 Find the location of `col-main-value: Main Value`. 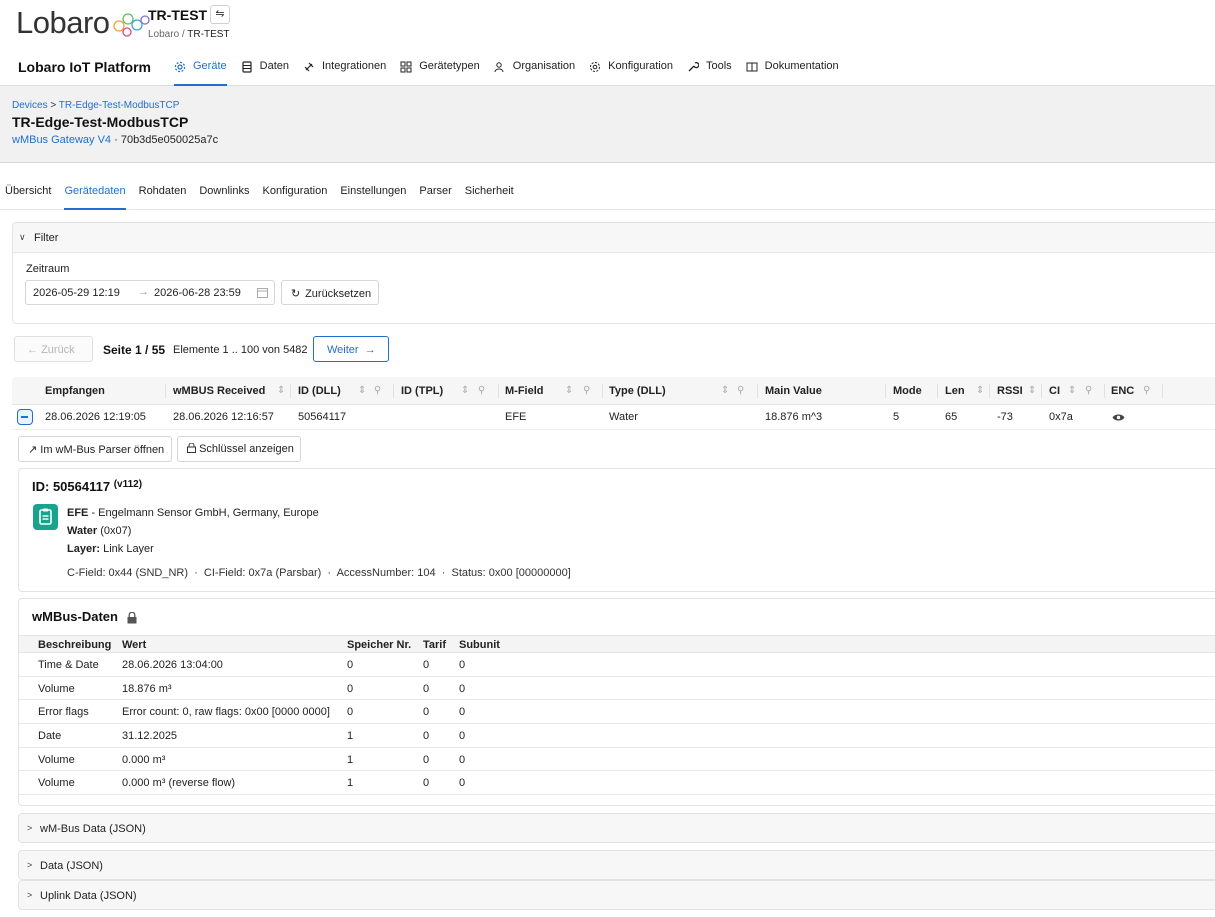

col-main-value: Main Value is located at coordinates (793, 391).